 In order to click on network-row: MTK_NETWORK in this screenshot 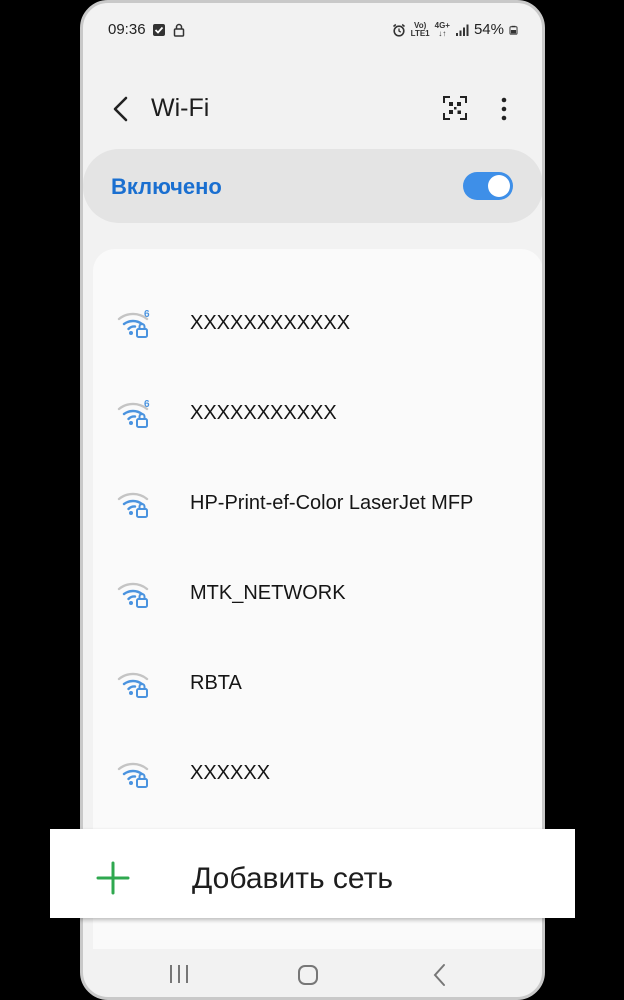, I will do `click(317, 594)`.